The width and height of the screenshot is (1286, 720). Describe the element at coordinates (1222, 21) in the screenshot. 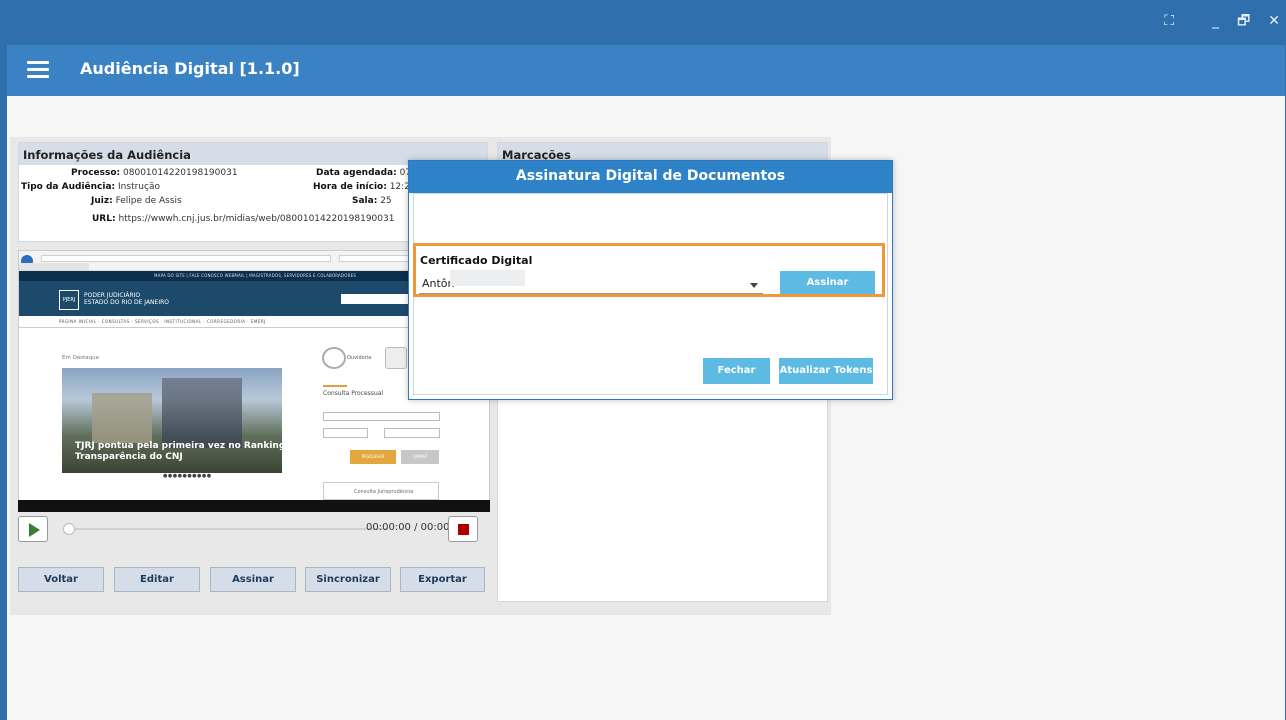

I see `window-controls: ⛶ _ 🗗 ✕` at that location.